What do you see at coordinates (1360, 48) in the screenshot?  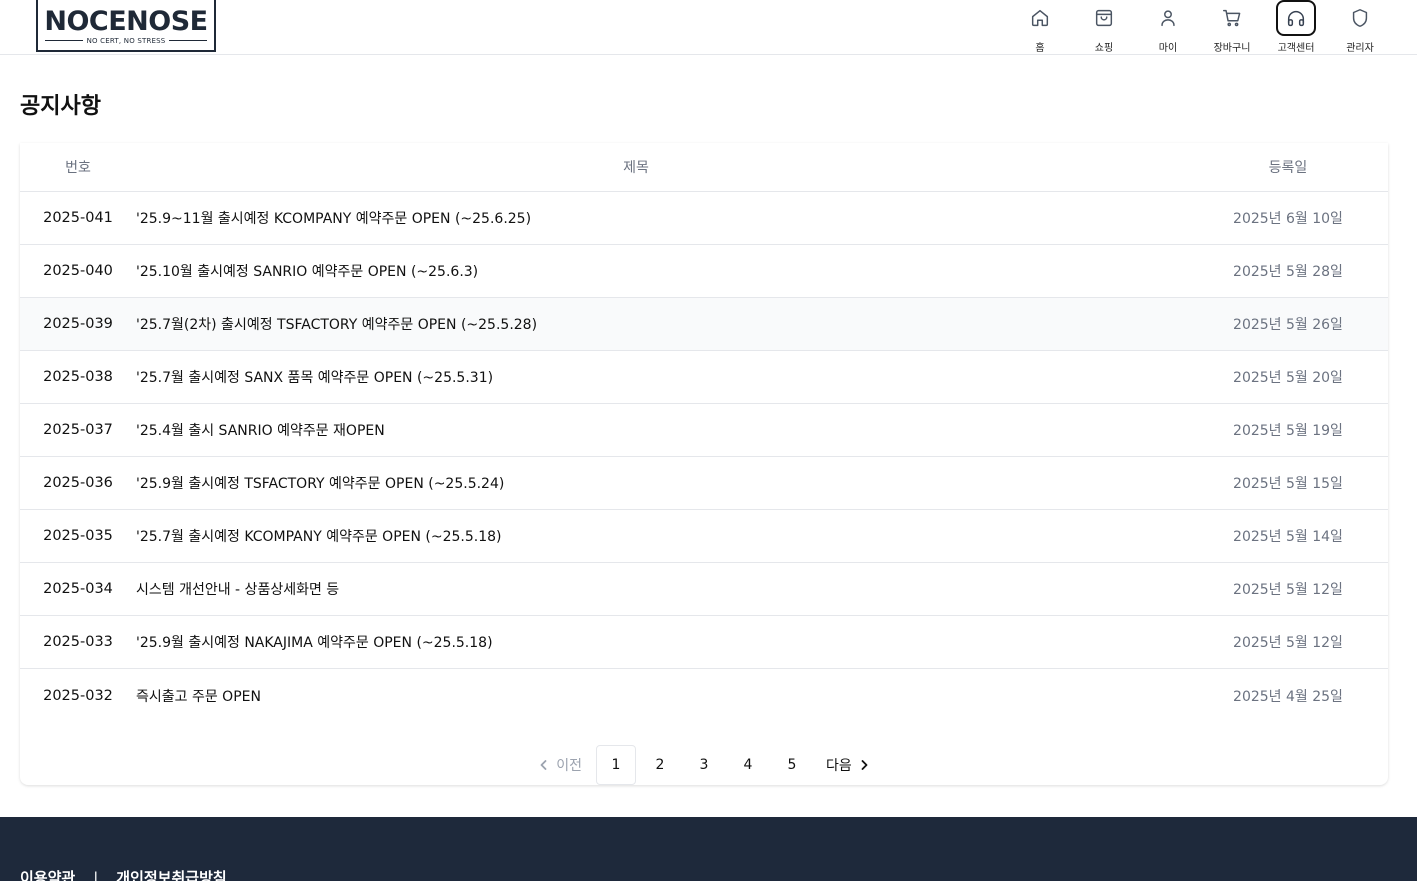 I see `nav-label: 관리자` at bounding box center [1360, 48].